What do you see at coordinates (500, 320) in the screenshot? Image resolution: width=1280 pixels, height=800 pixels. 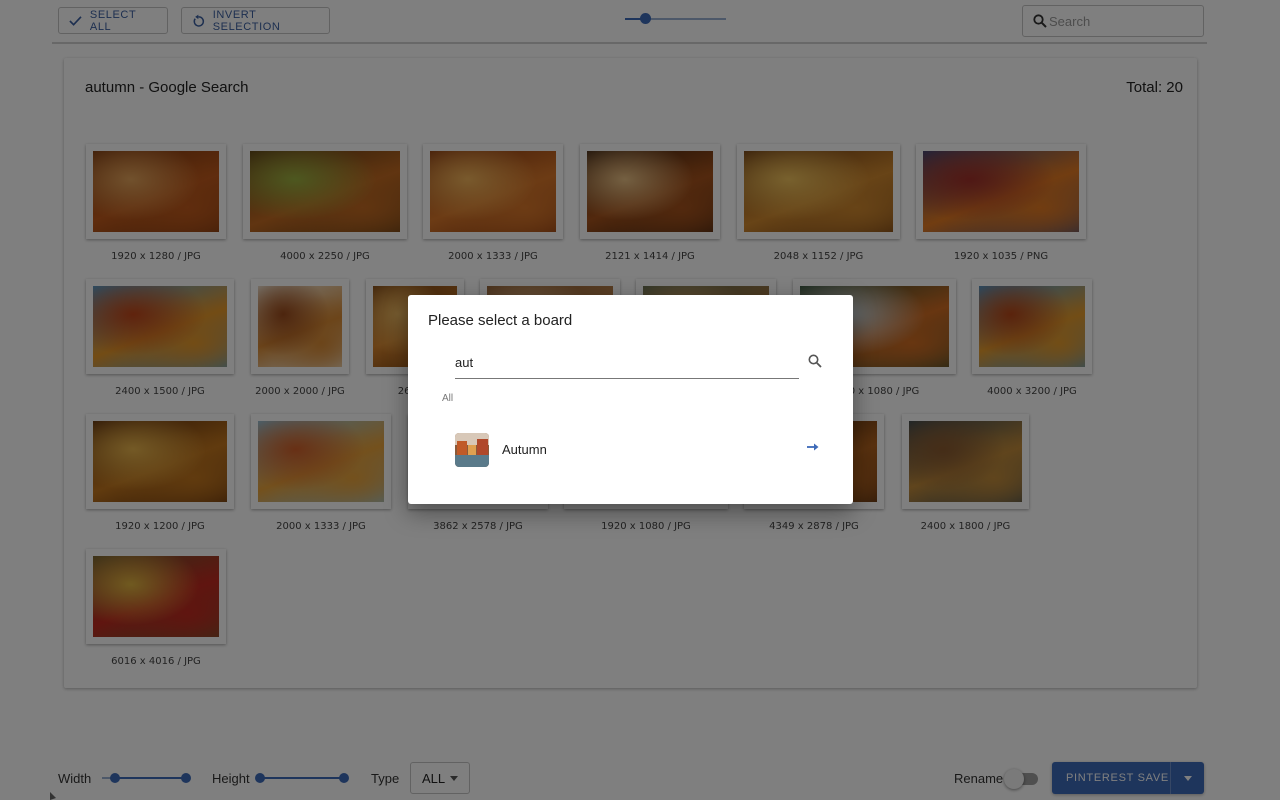 I see `dialog-title: Please select a board` at bounding box center [500, 320].